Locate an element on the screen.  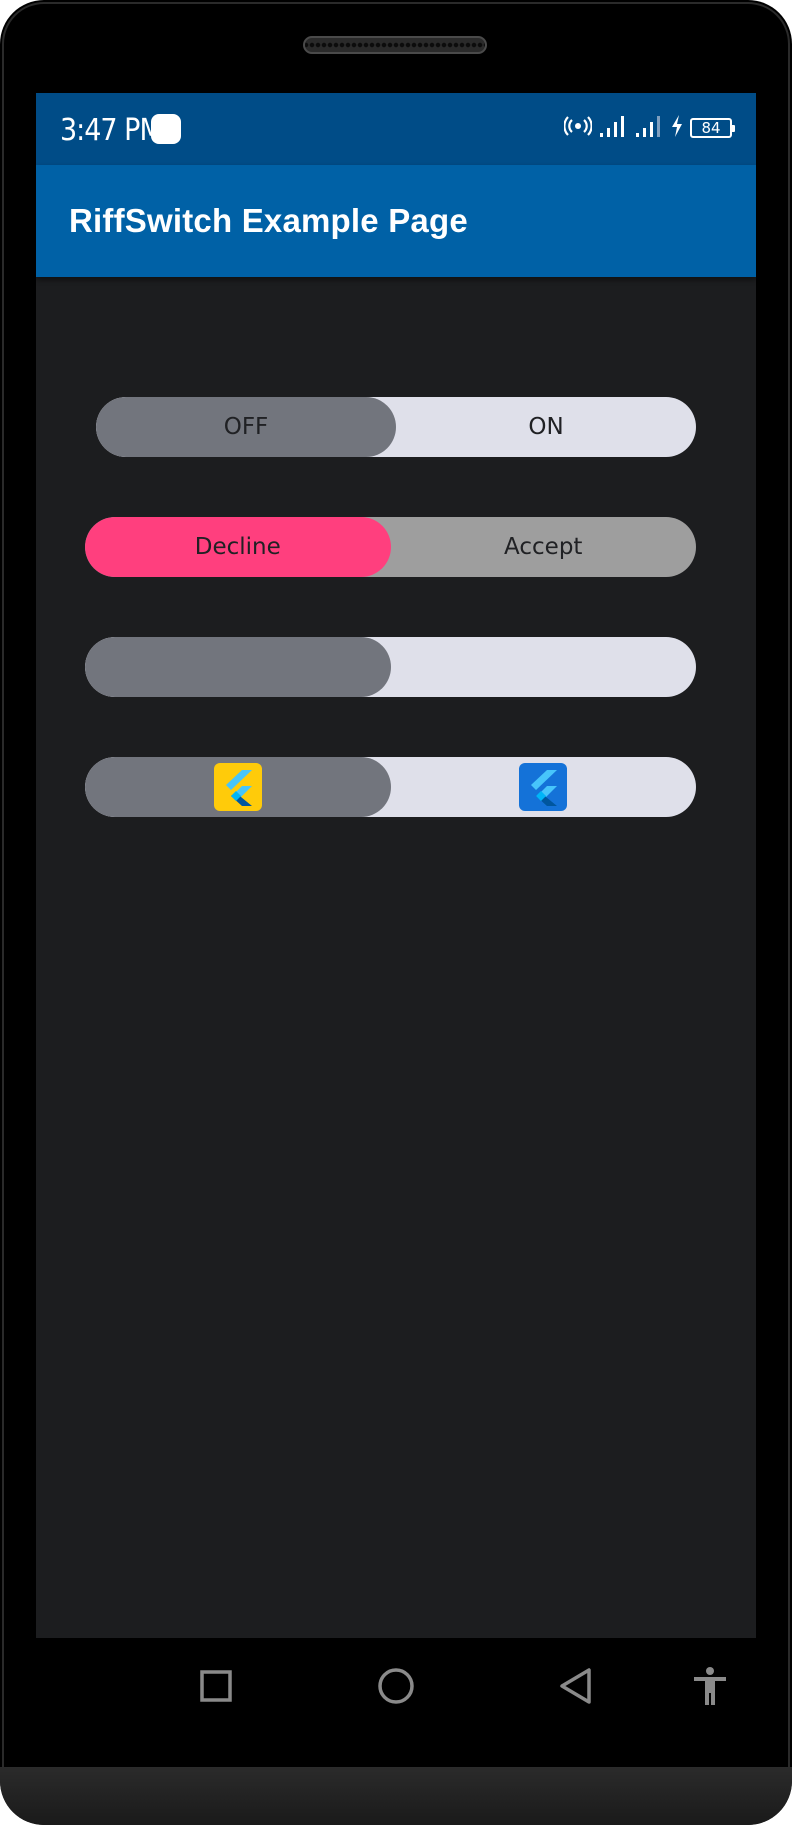
status-icons: 84 is located at coordinates (649, 128).